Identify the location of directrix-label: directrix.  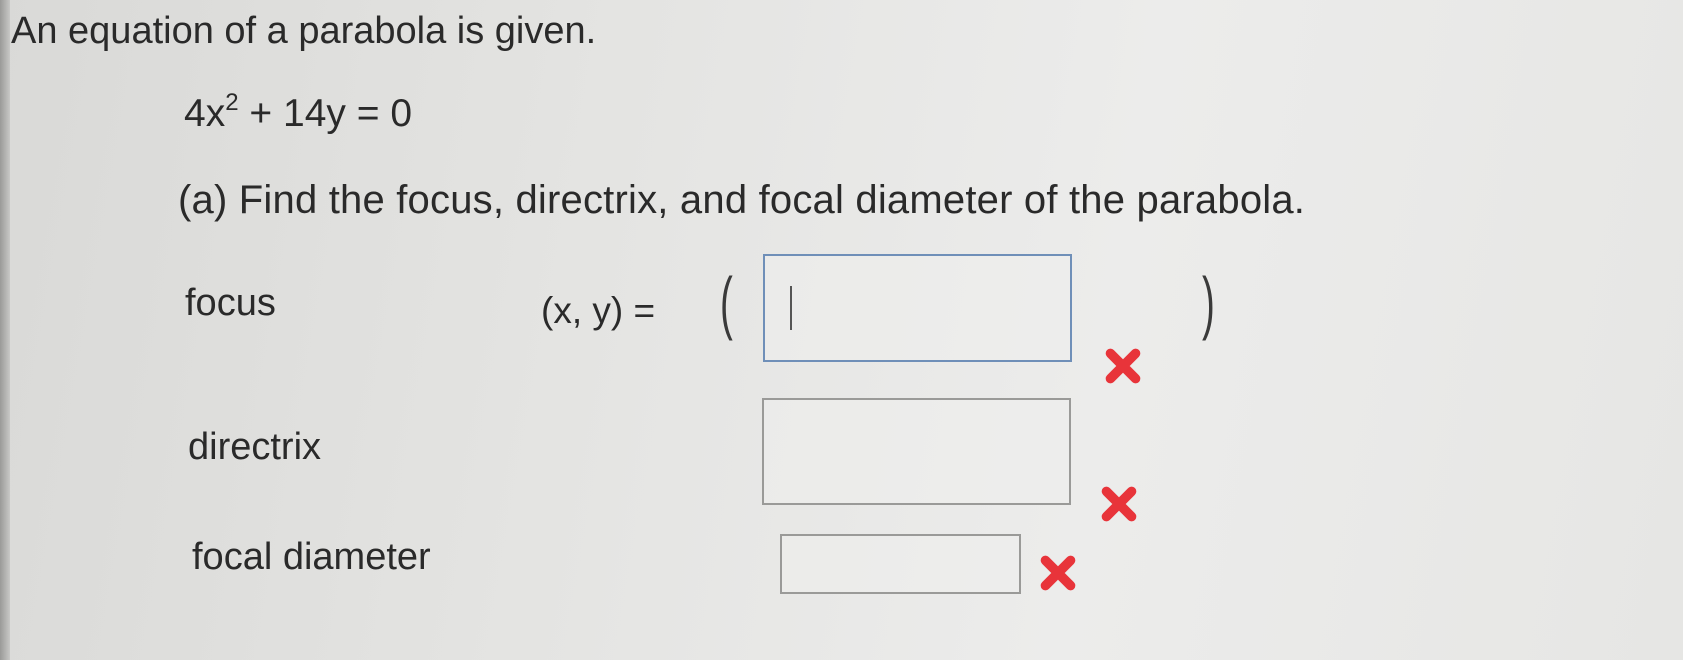
(255, 447).